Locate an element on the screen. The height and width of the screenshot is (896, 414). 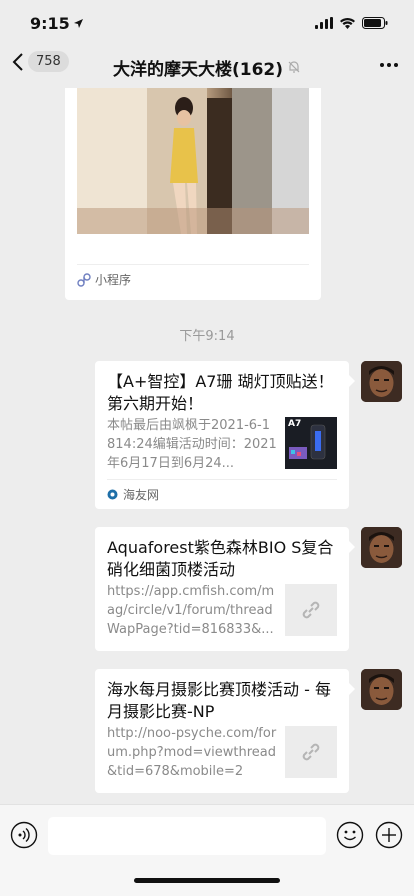
chat-title: 大洋的摩天大楼(162) is located at coordinates (207, 67).